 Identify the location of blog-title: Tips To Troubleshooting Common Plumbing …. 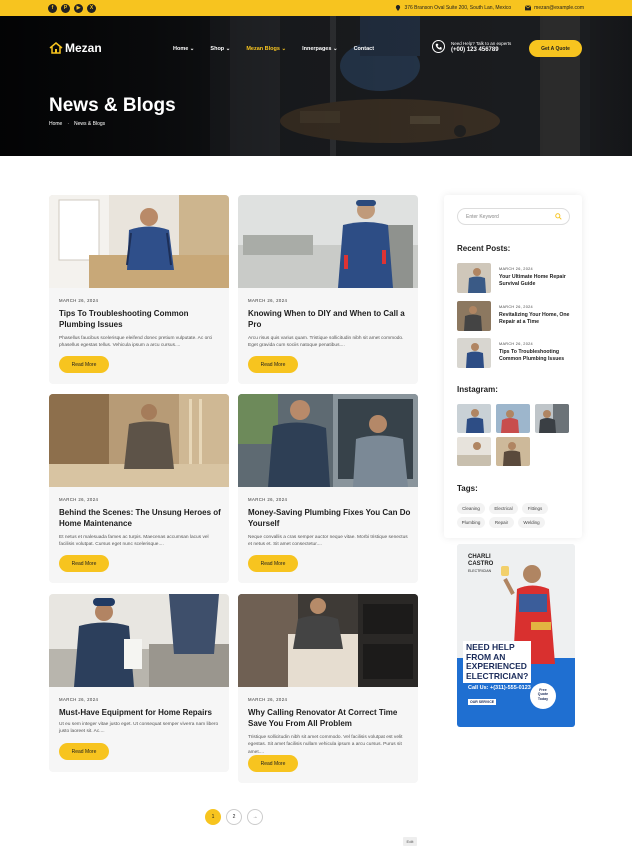
(141, 319).